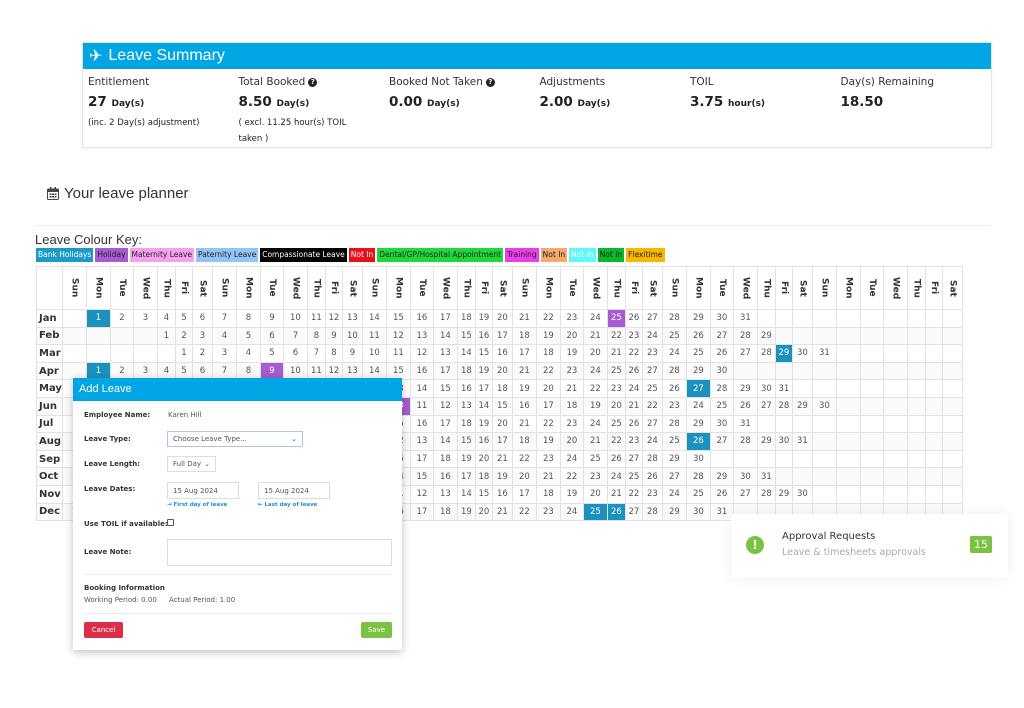 This screenshot has height=708, width=1024. I want to click on help-icon: ?, so click(313, 82).